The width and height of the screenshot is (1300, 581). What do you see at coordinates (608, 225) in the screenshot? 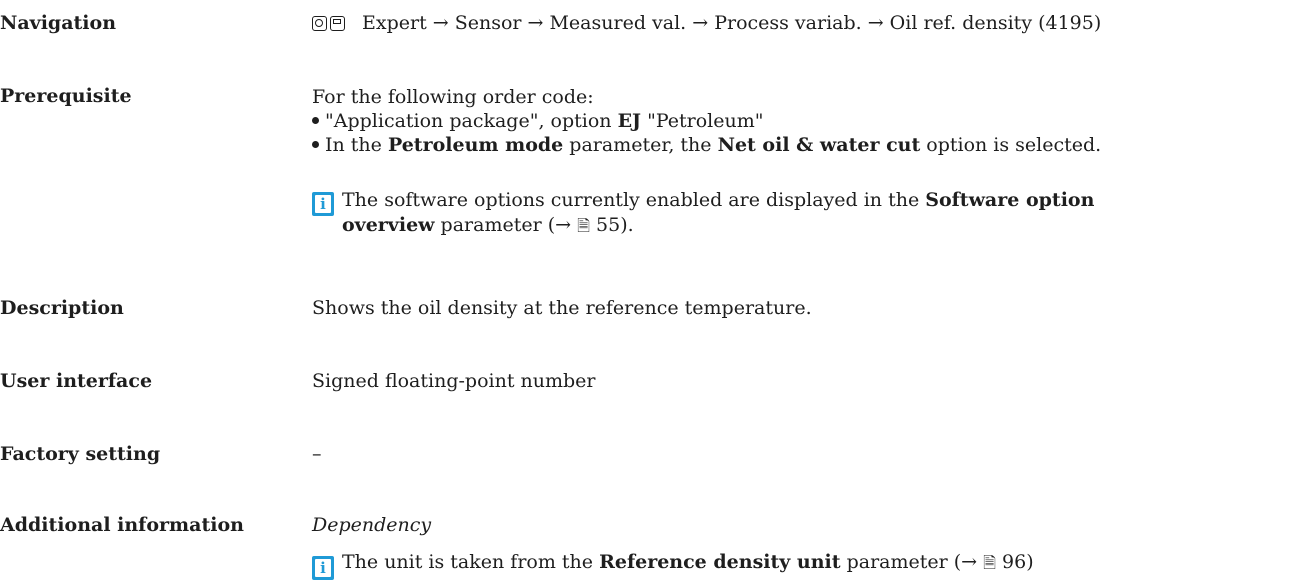
I see `page-reference-link: 55` at bounding box center [608, 225].